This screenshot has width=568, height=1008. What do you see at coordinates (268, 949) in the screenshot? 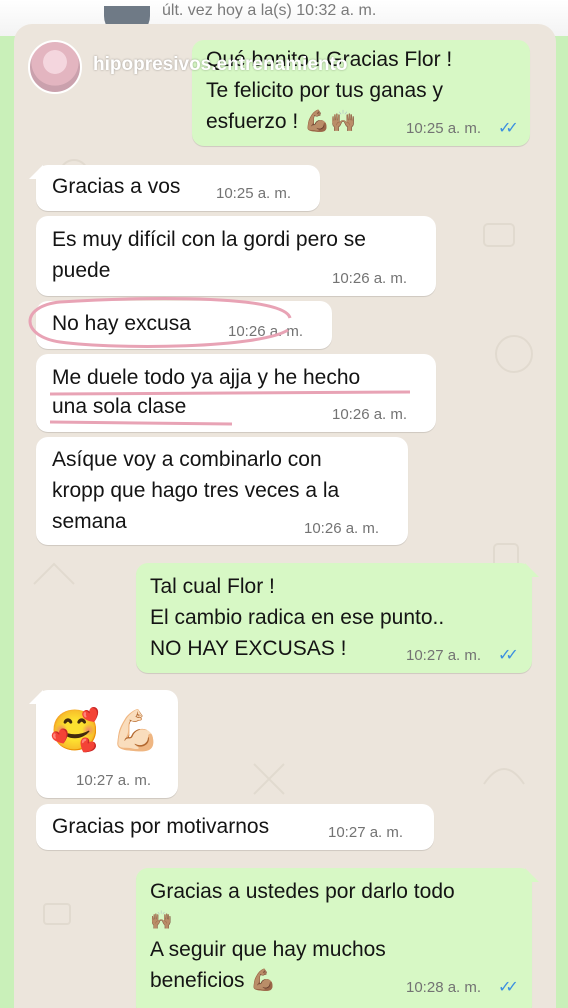
I see `message-text: A seguir que hay muchos` at bounding box center [268, 949].